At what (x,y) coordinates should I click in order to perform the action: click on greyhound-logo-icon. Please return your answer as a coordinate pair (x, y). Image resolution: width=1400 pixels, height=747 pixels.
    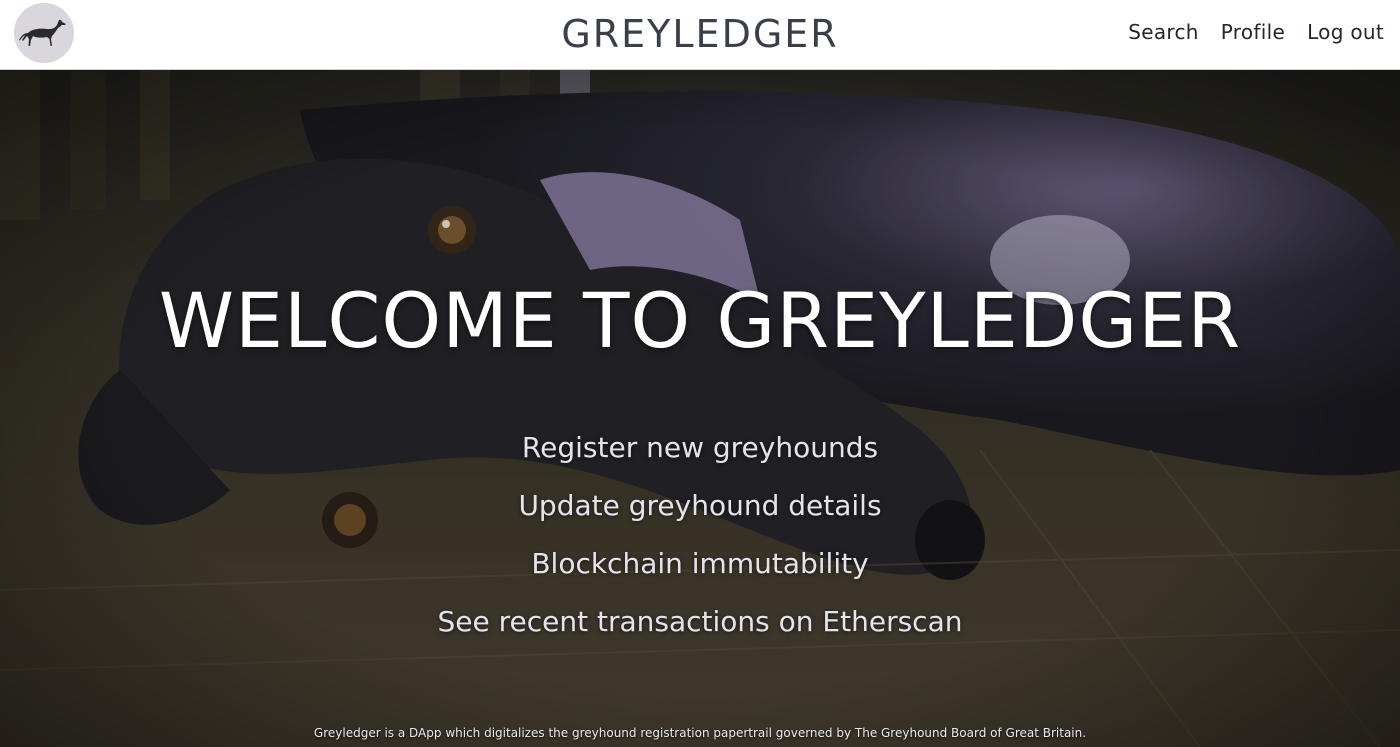
    Looking at the image, I should click on (44, 33).